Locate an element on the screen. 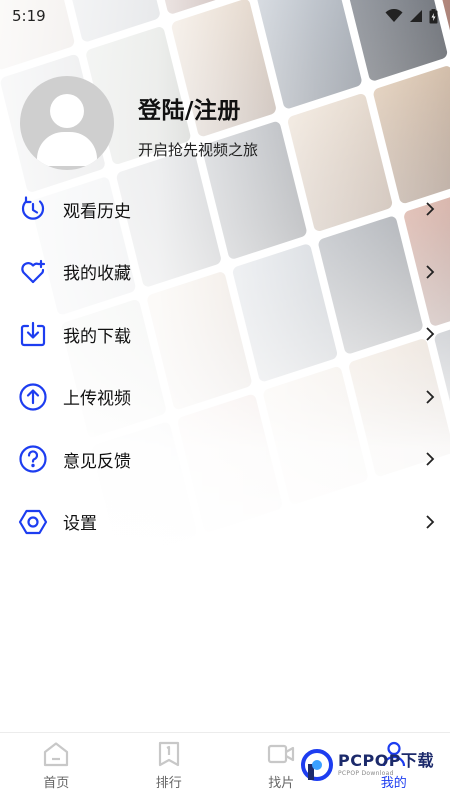 This screenshot has width=450, height=800. menu-label-history: 观看历史 is located at coordinates (97, 211).